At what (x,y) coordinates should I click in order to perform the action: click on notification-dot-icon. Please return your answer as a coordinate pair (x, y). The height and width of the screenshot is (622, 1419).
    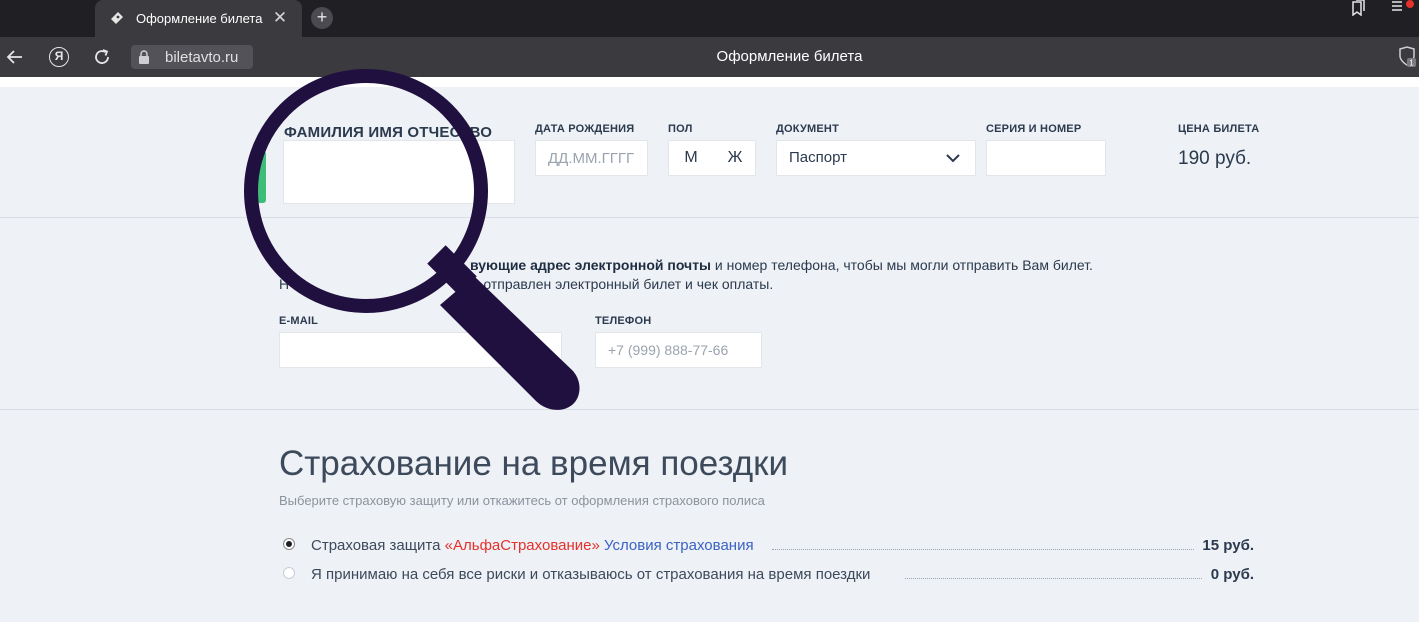
    Looking at the image, I should click on (1410, 4).